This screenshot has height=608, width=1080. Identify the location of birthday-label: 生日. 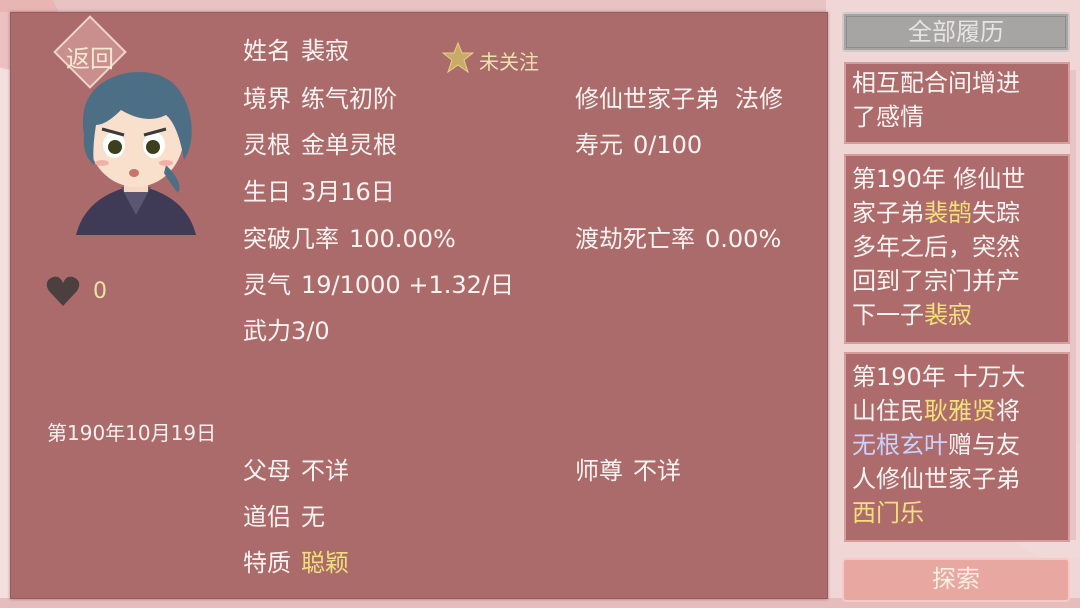
(267, 192).